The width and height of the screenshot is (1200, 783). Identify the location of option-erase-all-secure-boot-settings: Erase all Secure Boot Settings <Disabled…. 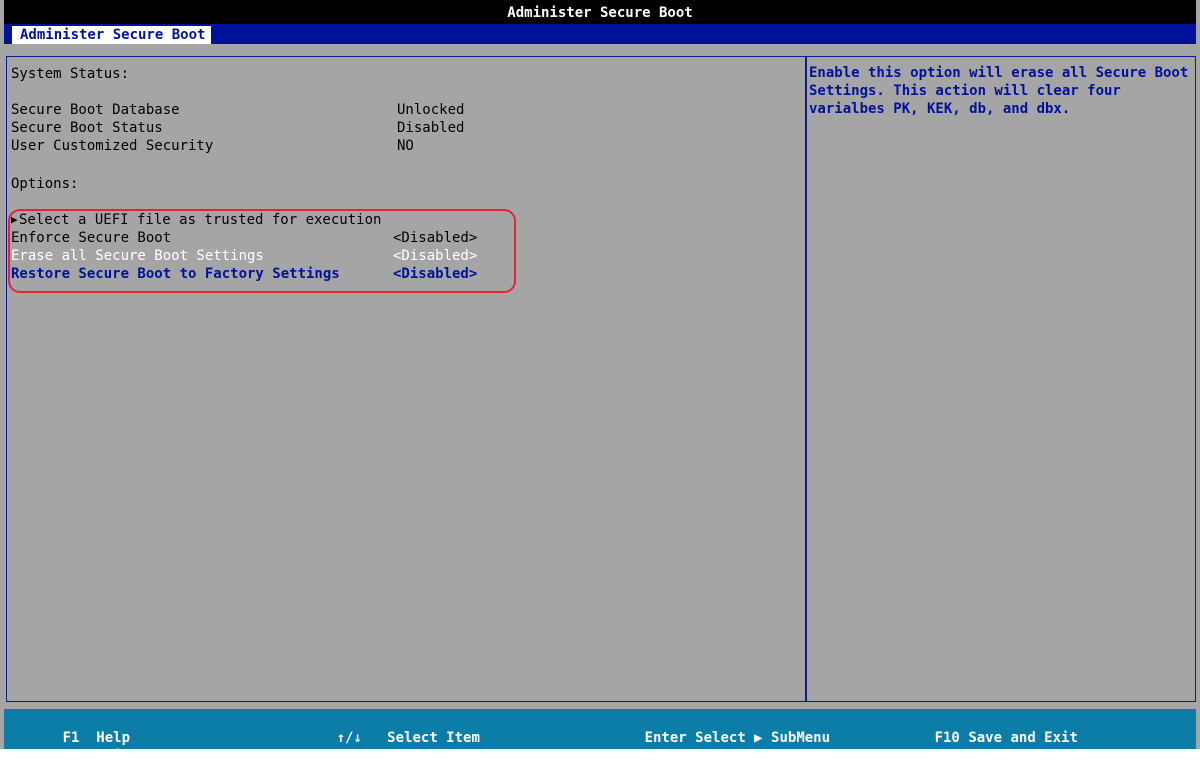
(244, 256).